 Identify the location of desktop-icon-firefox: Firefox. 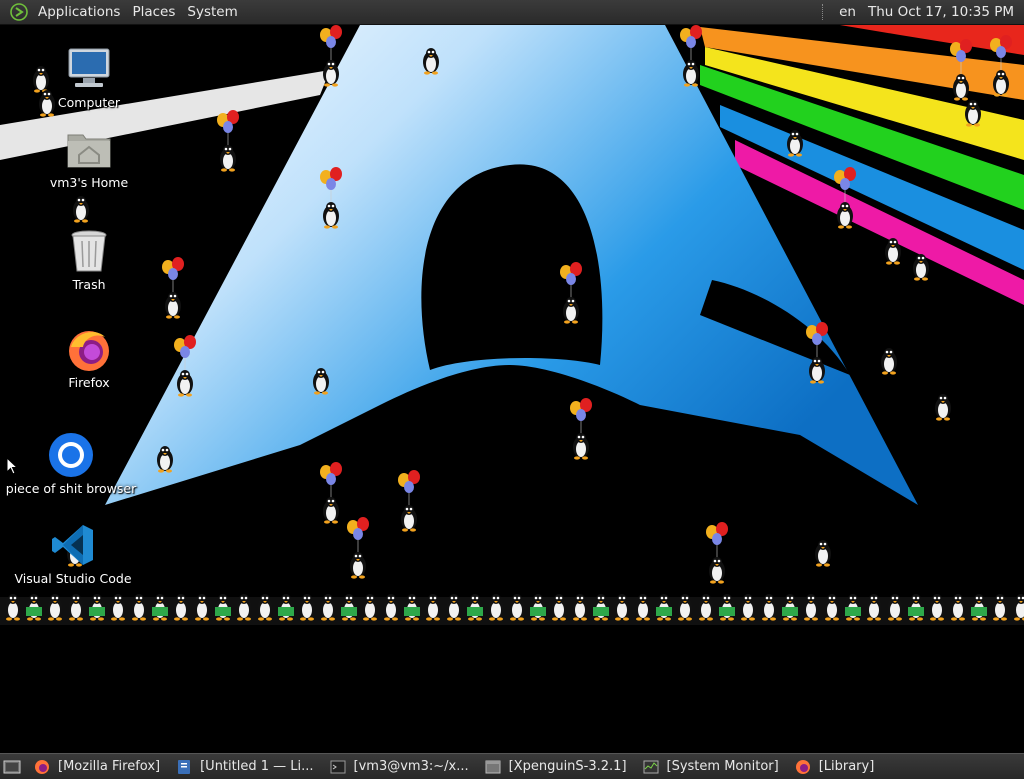
(89, 357).